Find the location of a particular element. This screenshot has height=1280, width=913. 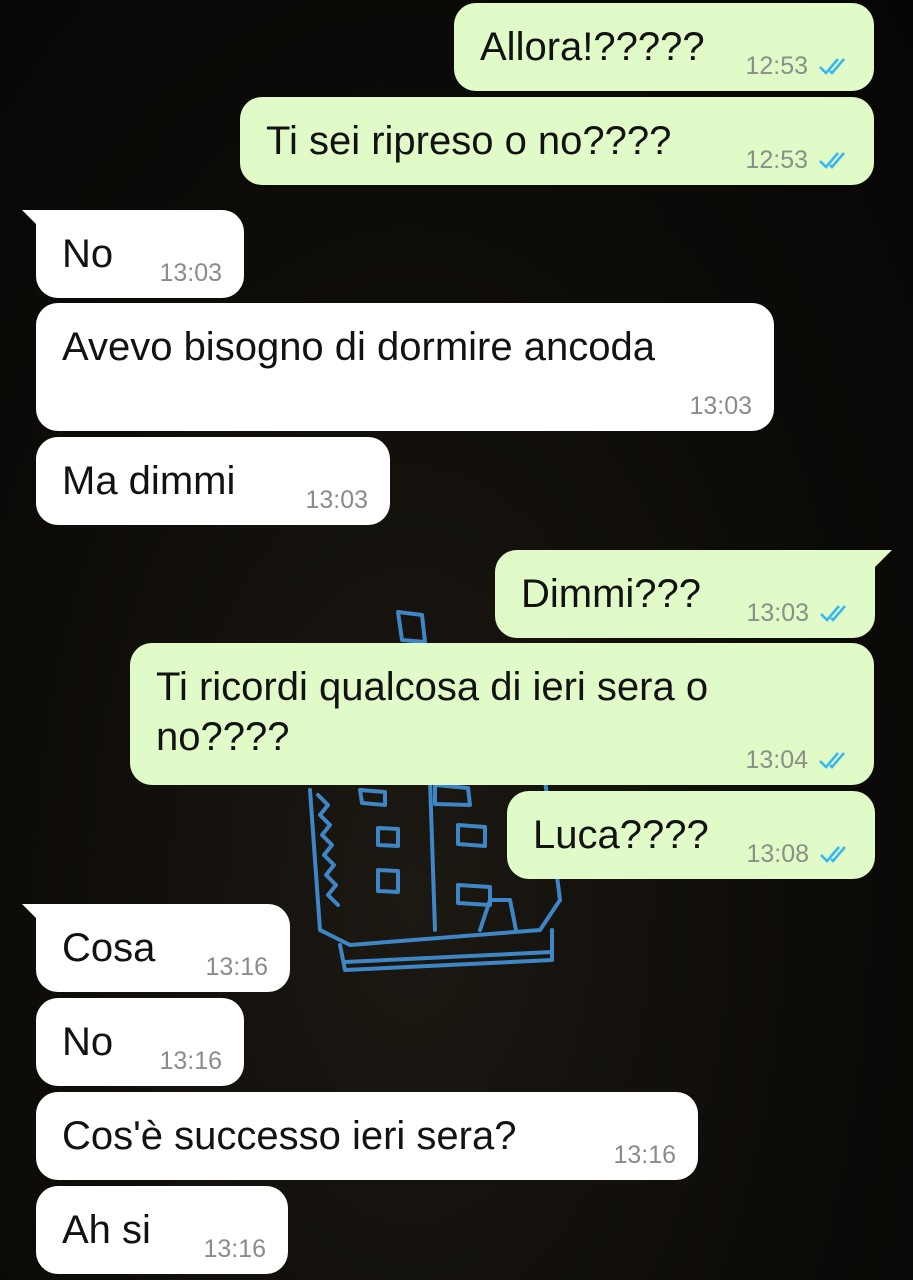

bubble-tail is located at coordinates (883, 559).